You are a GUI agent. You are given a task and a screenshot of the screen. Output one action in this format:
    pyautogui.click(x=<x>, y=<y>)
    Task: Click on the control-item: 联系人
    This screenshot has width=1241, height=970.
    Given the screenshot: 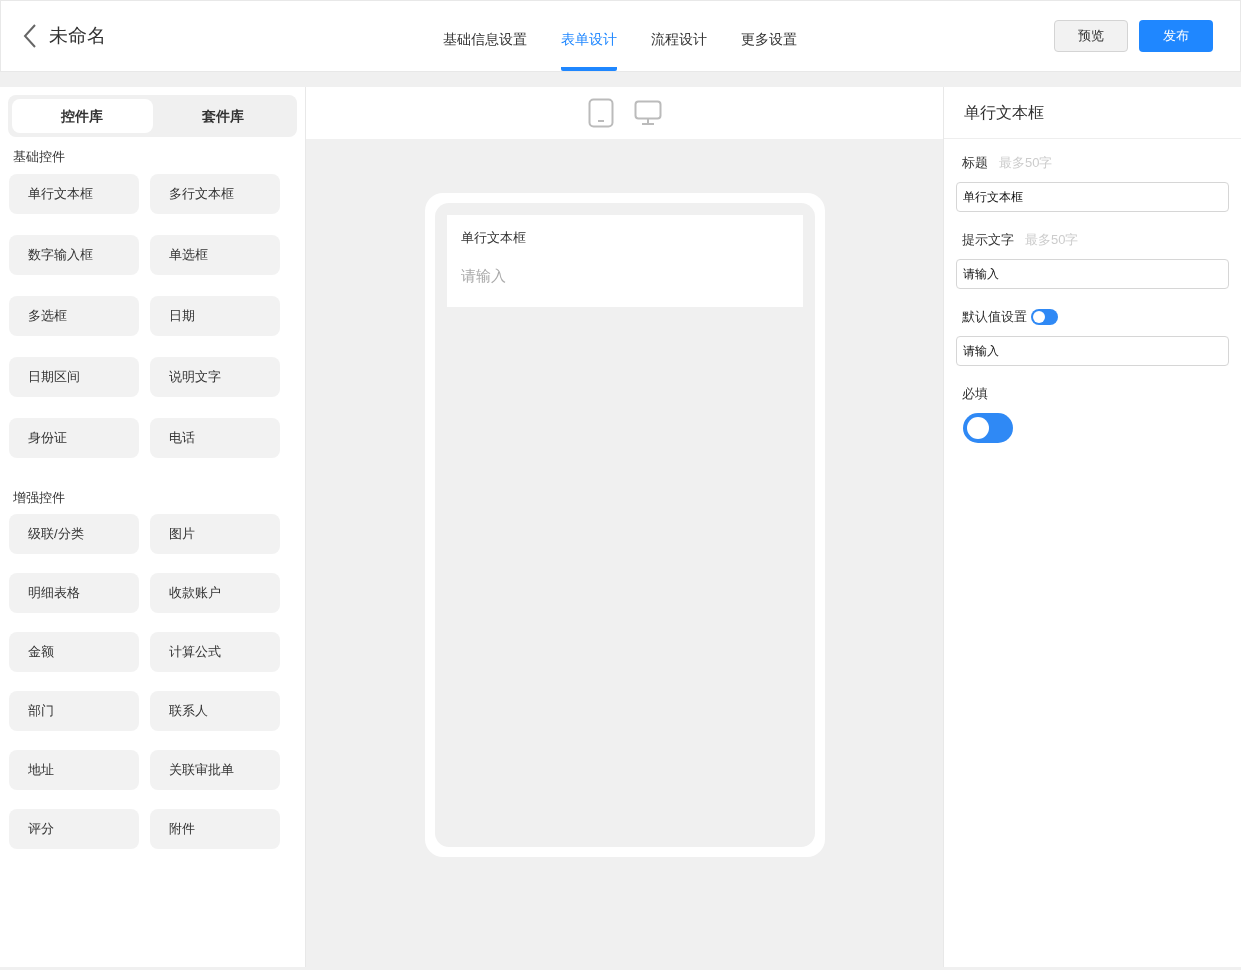 What is the action you would take?
    pyautogui.click(x=215, y=711)
    